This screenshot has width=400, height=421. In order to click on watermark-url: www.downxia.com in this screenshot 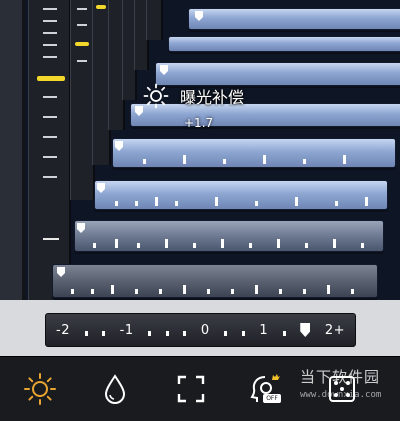, I will do `click(341, 395)`.